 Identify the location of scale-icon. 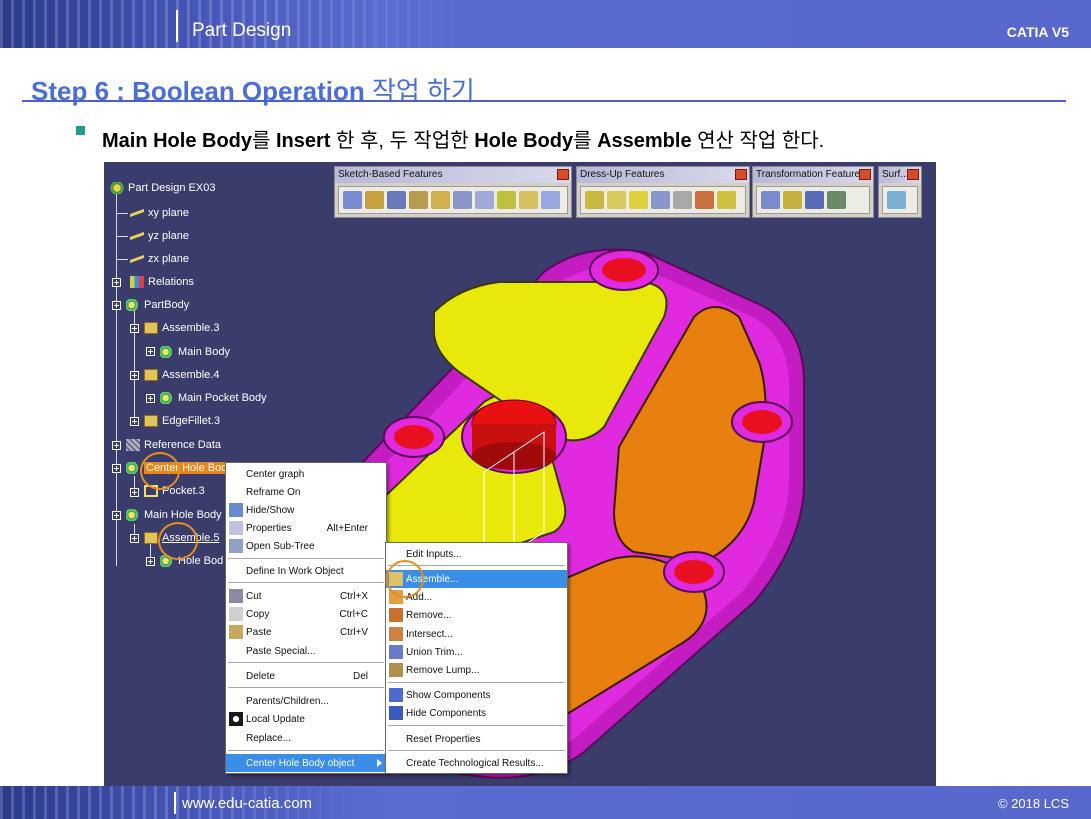
(836, 200).